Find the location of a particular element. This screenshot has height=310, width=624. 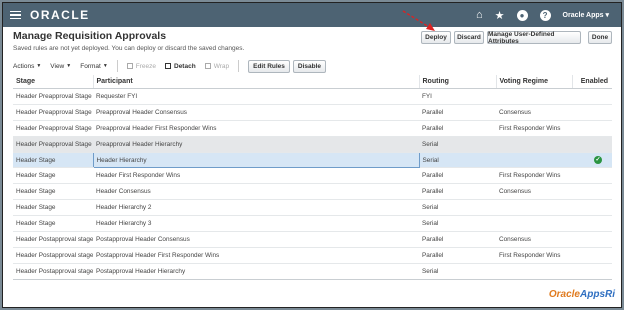

chevron-down-icon: ▾ is located at coordinates (607, 15).